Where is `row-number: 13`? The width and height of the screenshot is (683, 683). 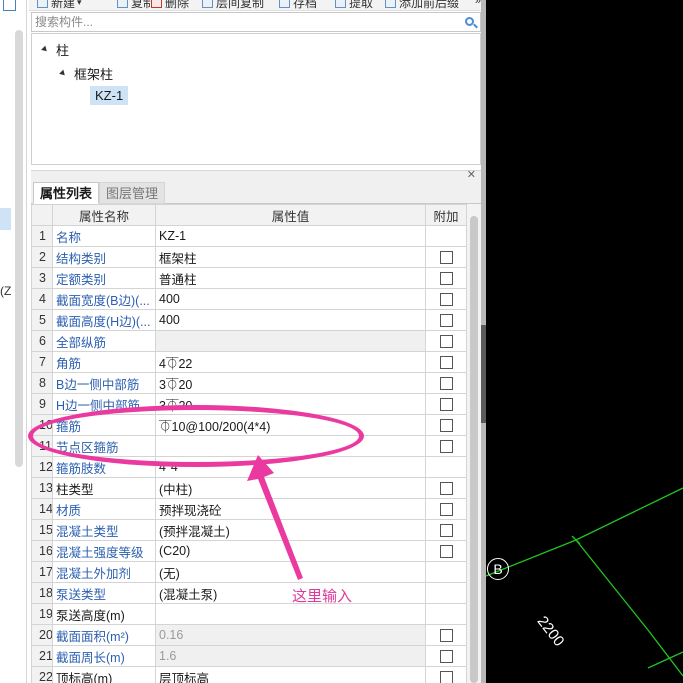 row-number: 13 is located at coordinates (42, 488).